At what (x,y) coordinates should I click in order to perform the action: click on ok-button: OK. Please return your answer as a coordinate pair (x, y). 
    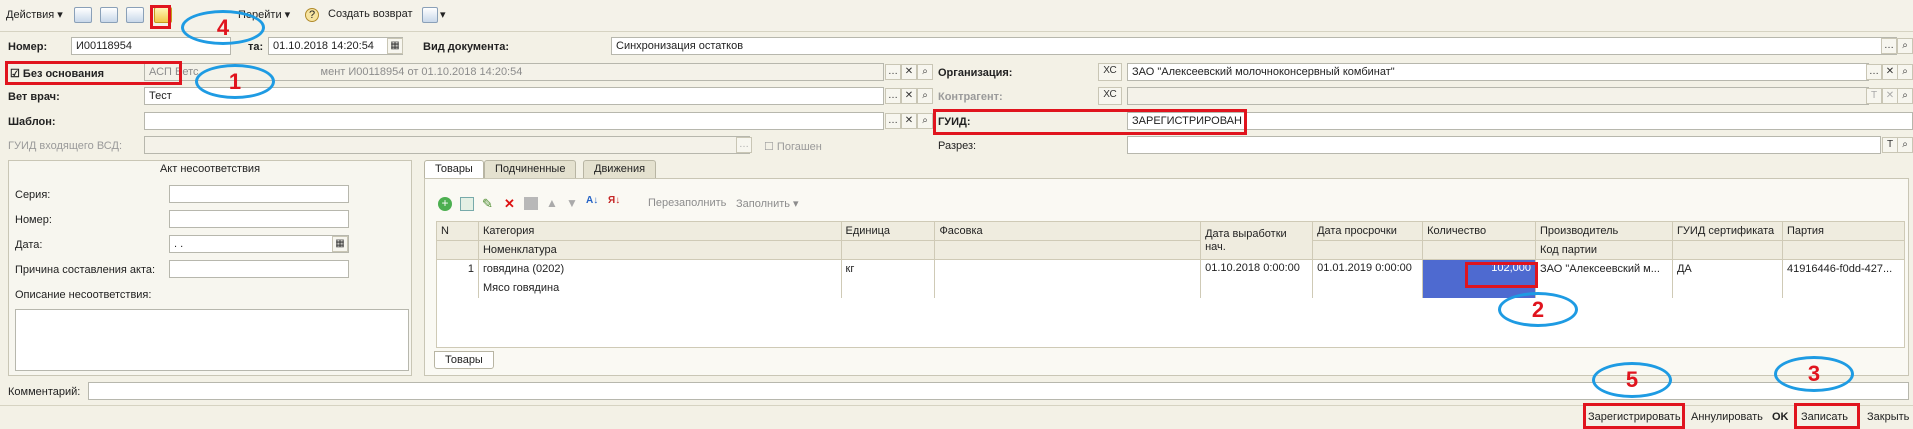
    Looking at the image, I should click on (1780, 417).